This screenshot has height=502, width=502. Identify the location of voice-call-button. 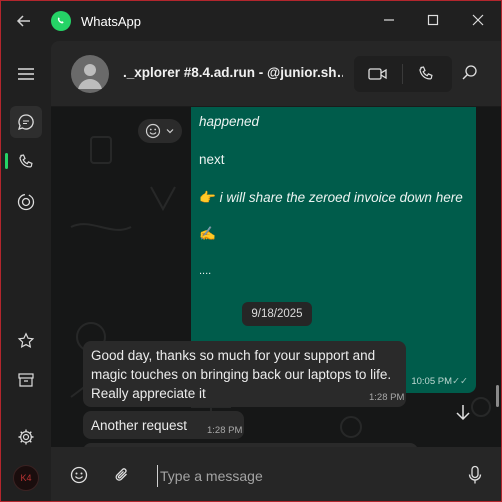
(426, 74).